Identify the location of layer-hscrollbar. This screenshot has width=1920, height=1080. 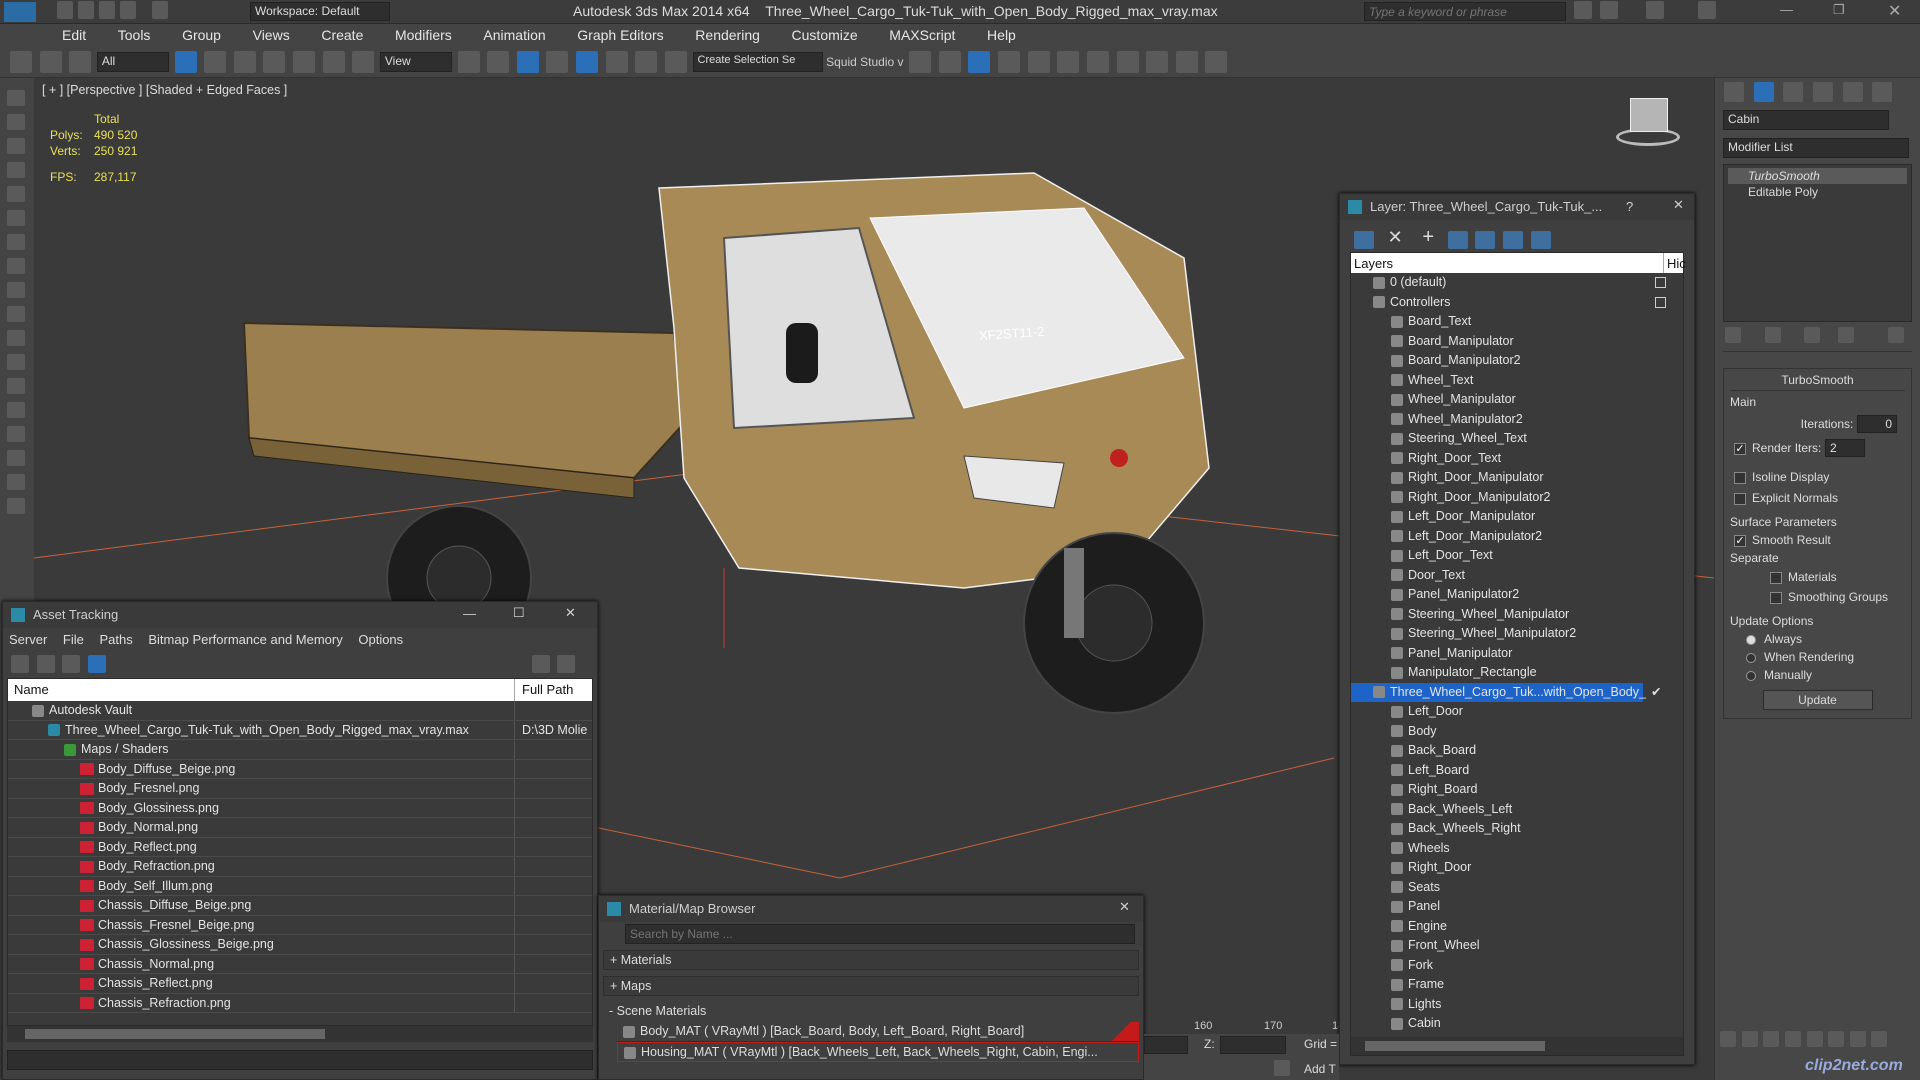
(1517, 1046).